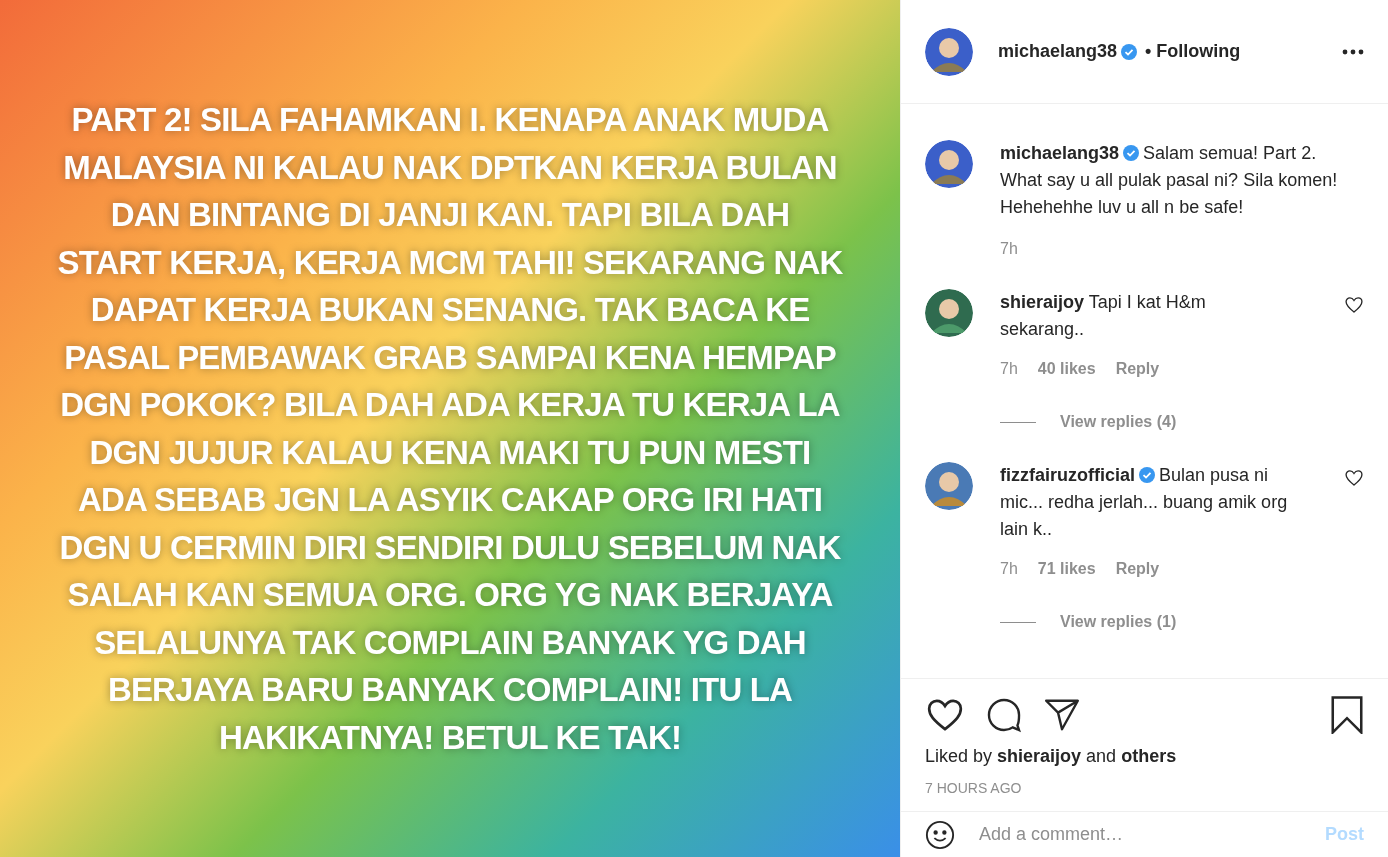 The width and height of the screenshot is (1388, 857). I want to click on follow-status: • Following, so click(1193, 51).